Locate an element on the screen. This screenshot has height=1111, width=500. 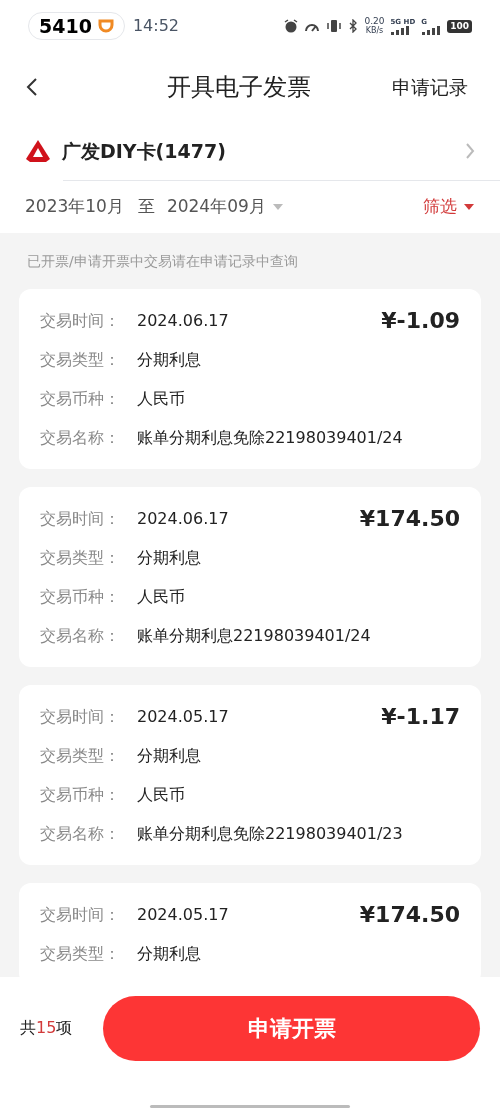
status-time: 14:52 is located at coordinates (155, 26).